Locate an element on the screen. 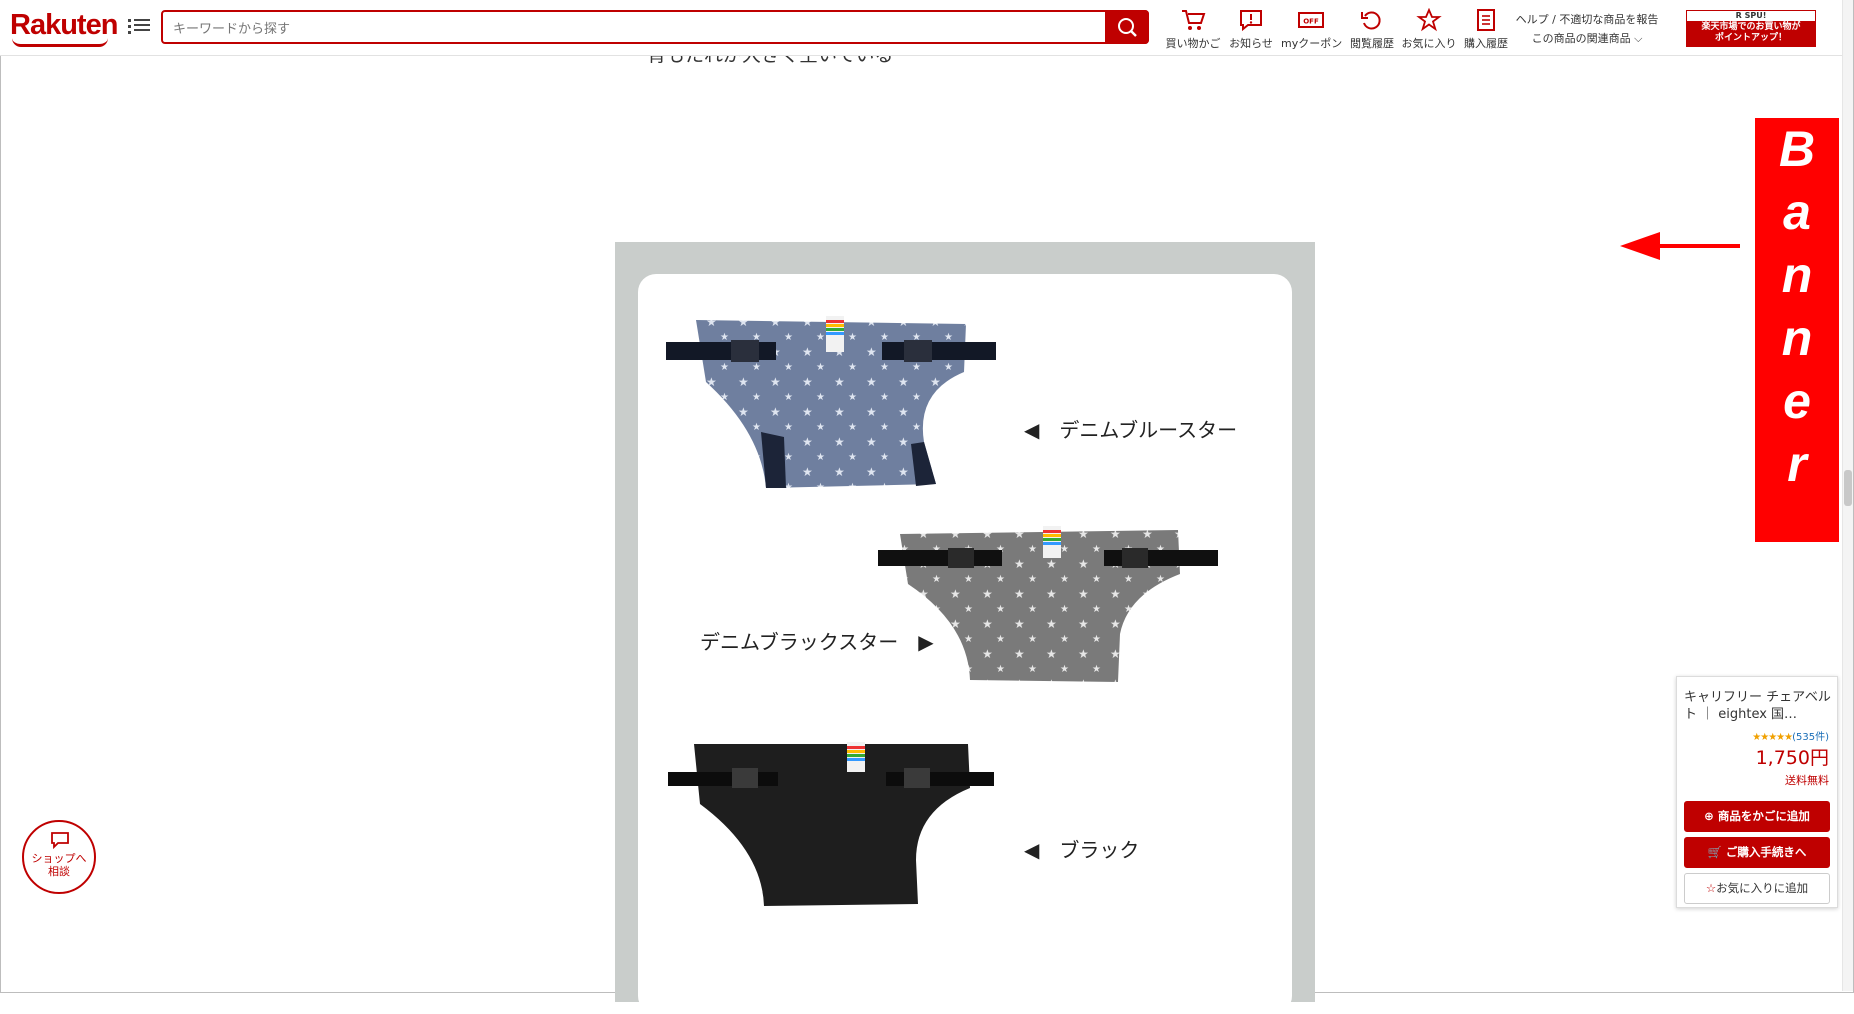  receipt-icon is located at coordinates (1486, 20).